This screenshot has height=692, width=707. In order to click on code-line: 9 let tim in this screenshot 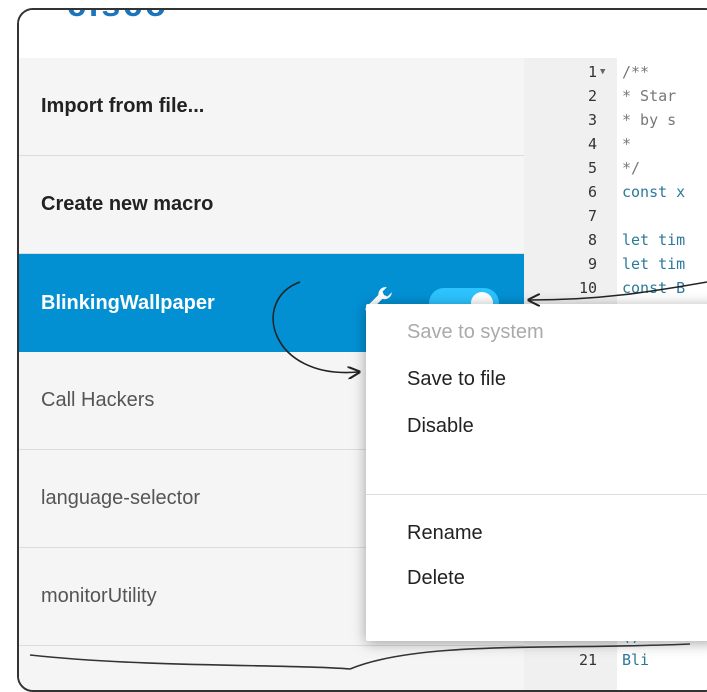, I will do `click(615, 264)`.